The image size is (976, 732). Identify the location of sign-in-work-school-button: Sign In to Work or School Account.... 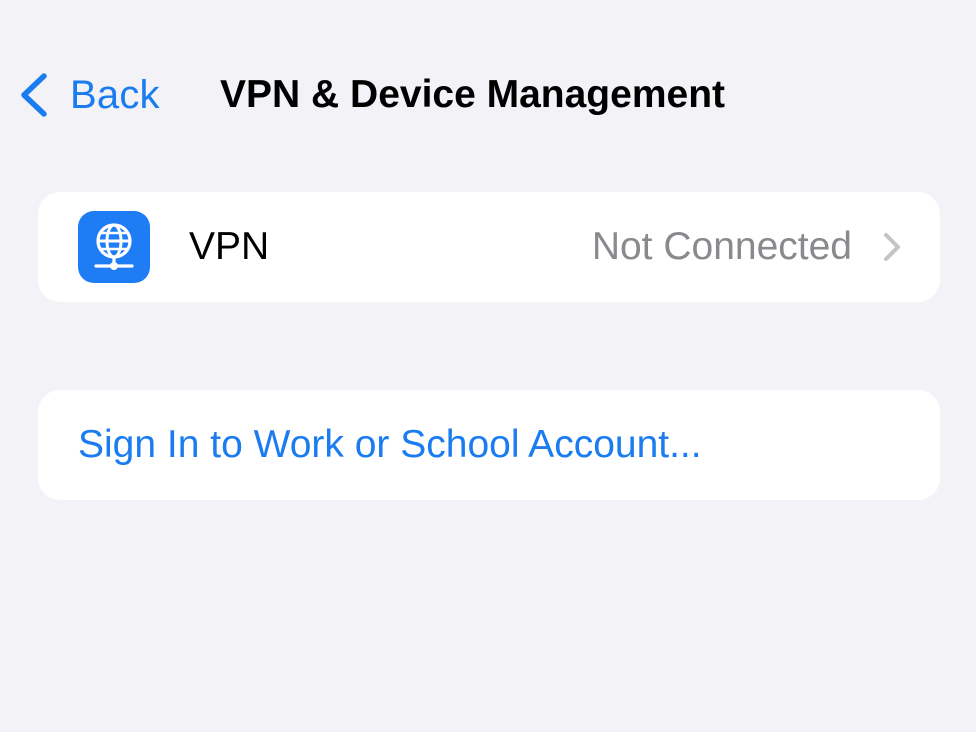
(489, 445).